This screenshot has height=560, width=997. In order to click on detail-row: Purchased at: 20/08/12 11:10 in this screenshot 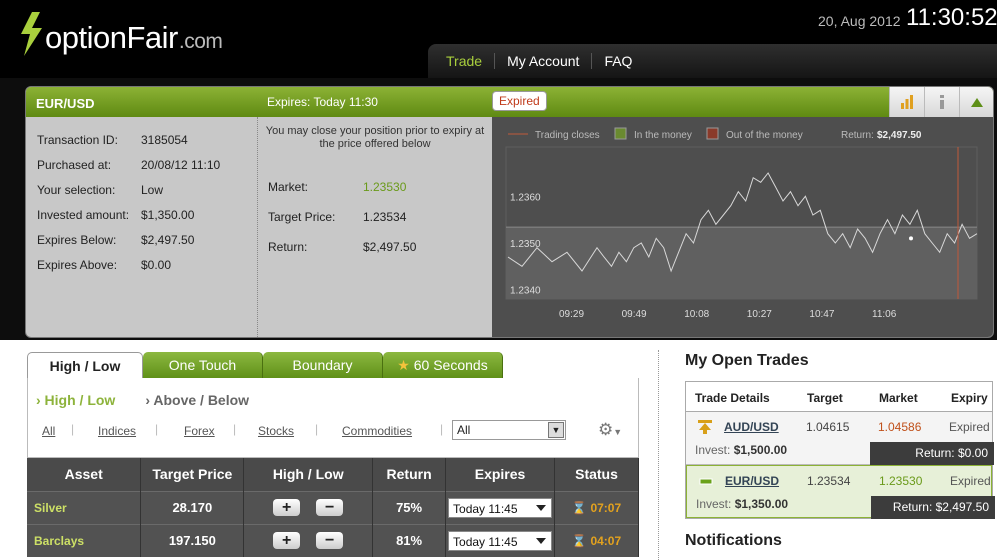, I will do `click(129, 165)`.